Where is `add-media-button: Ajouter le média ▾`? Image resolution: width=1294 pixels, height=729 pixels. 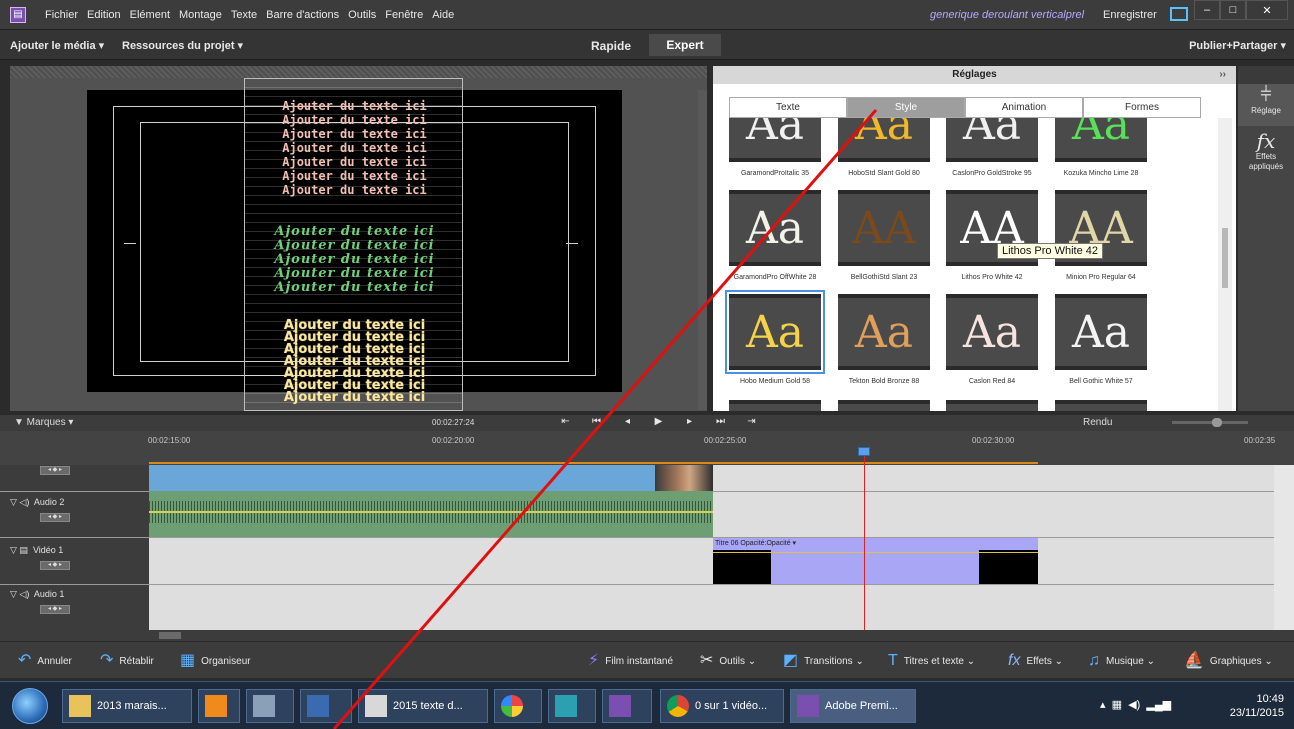 add-media-button: Ajouter le média ▾ is located at coordinates (57, 45).